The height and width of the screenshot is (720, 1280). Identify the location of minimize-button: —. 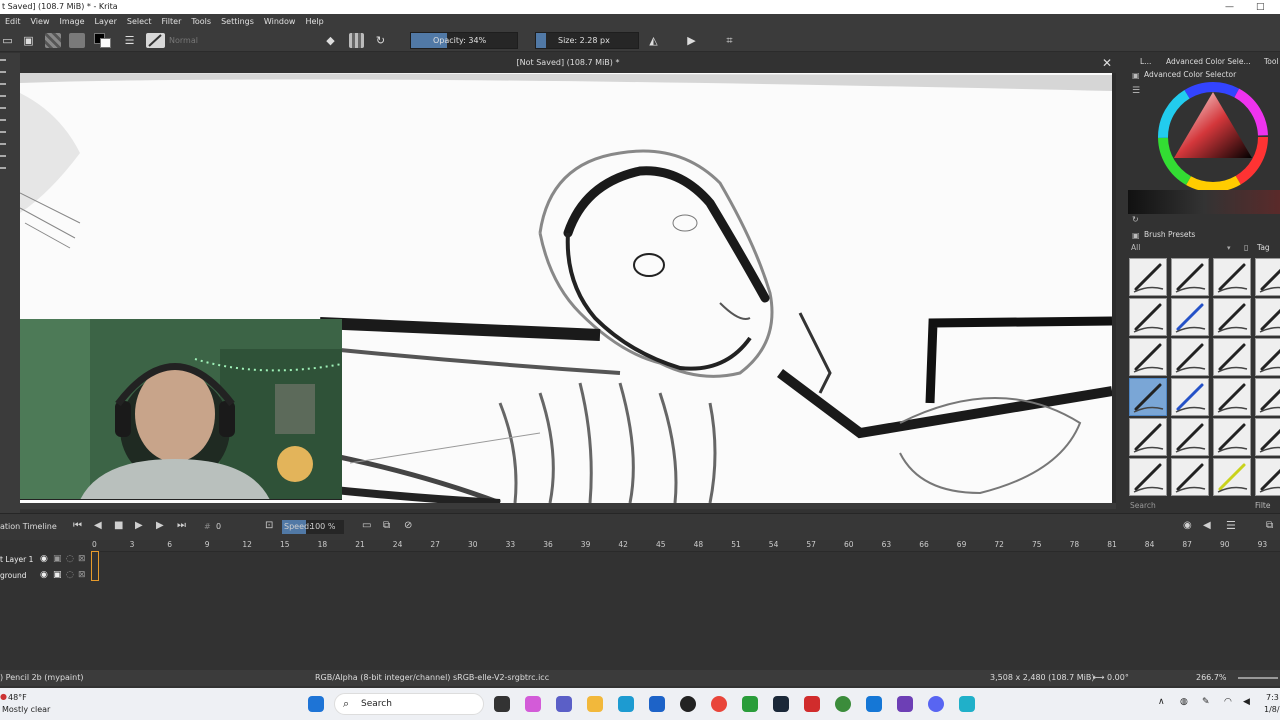
(1229, 7).